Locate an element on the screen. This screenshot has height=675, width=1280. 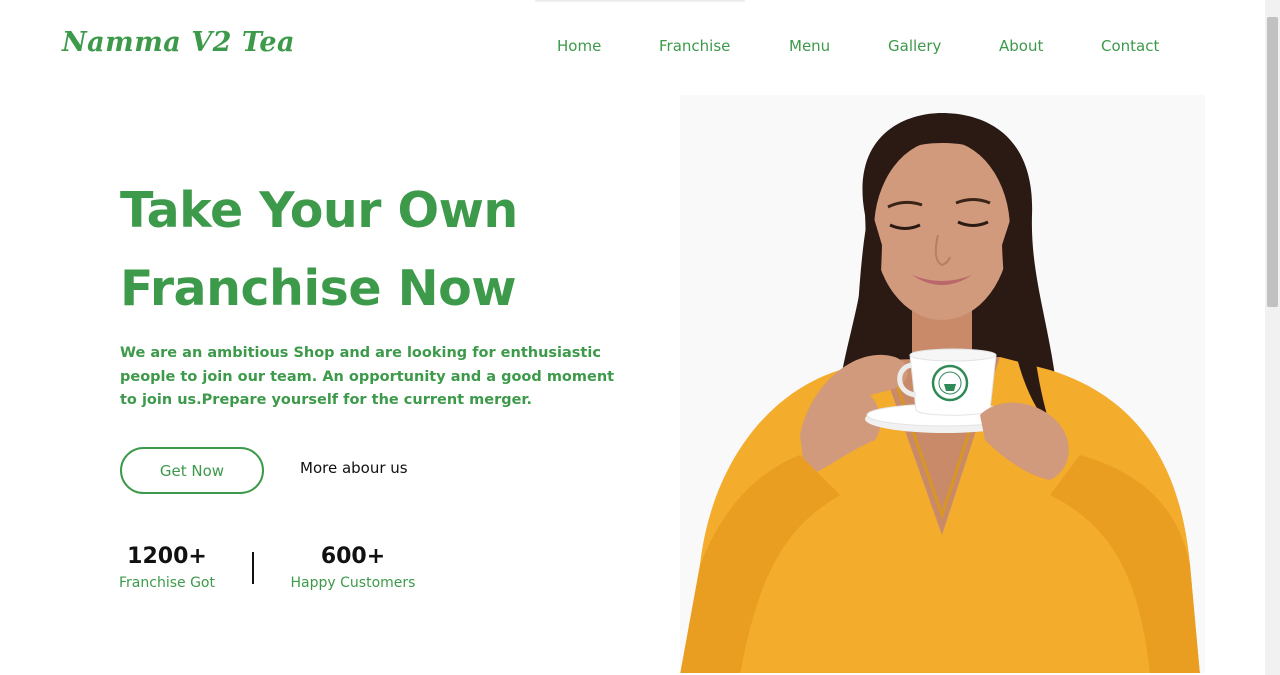
brand-logo: Namma V2 Tea is located at coordinates (178, 42).